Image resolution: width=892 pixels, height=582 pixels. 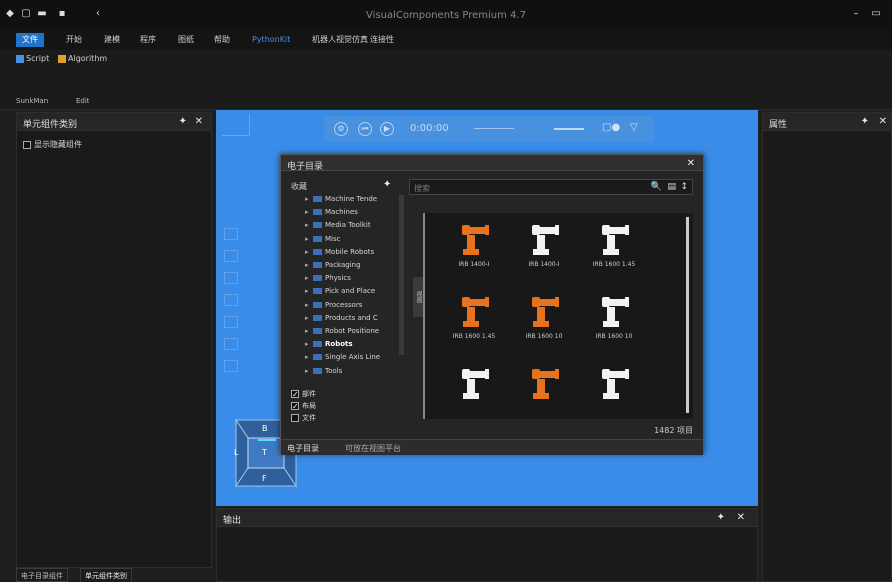 What do you see at coordinates (323, 371) in the screenshot?
I see `tree-item: ▸ Tools` at bounding box center [323, 371].